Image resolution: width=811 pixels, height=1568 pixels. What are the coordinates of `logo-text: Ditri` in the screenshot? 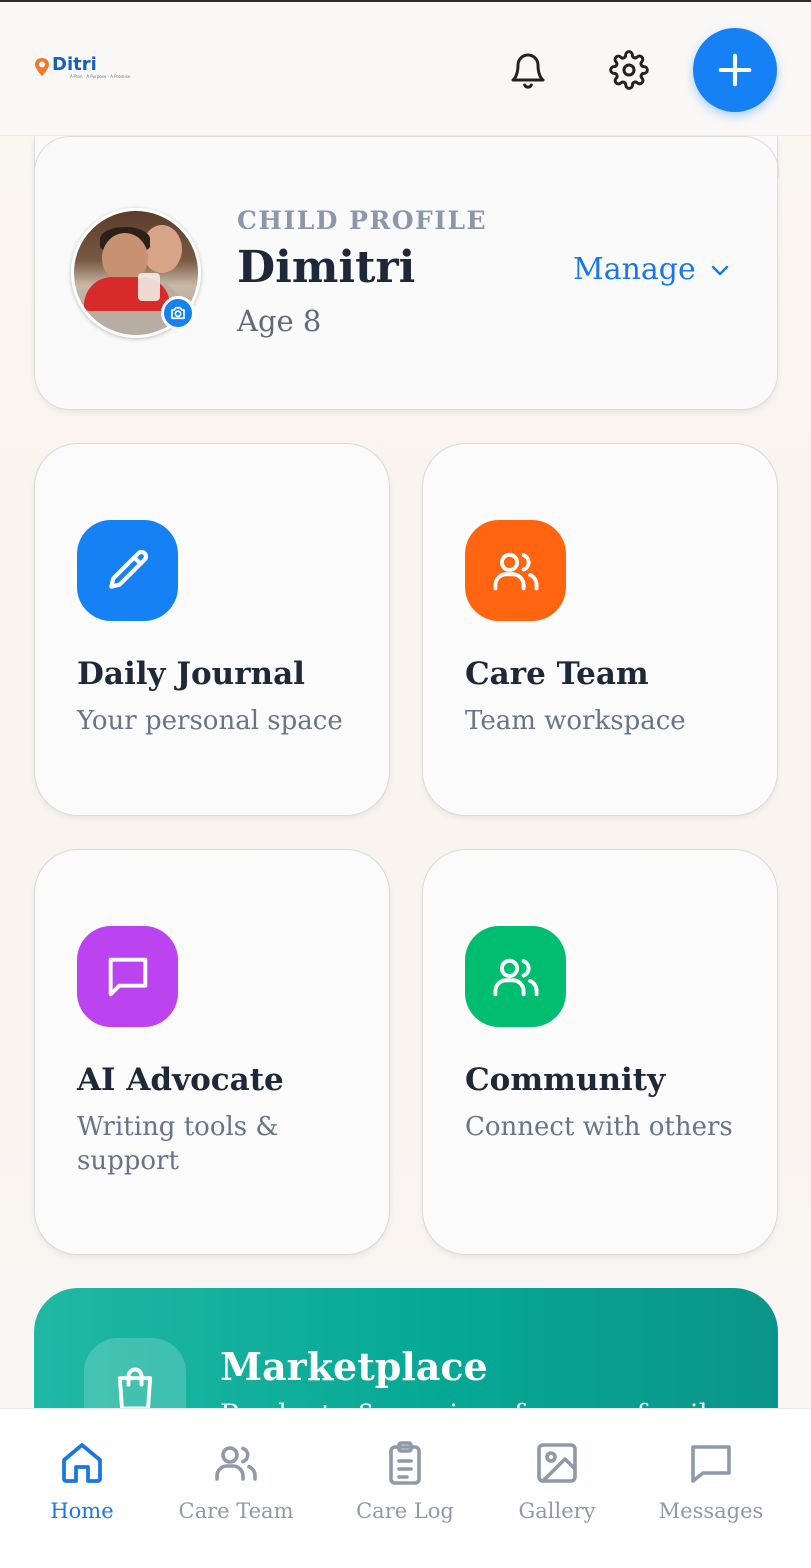 It's located at (74, 64).